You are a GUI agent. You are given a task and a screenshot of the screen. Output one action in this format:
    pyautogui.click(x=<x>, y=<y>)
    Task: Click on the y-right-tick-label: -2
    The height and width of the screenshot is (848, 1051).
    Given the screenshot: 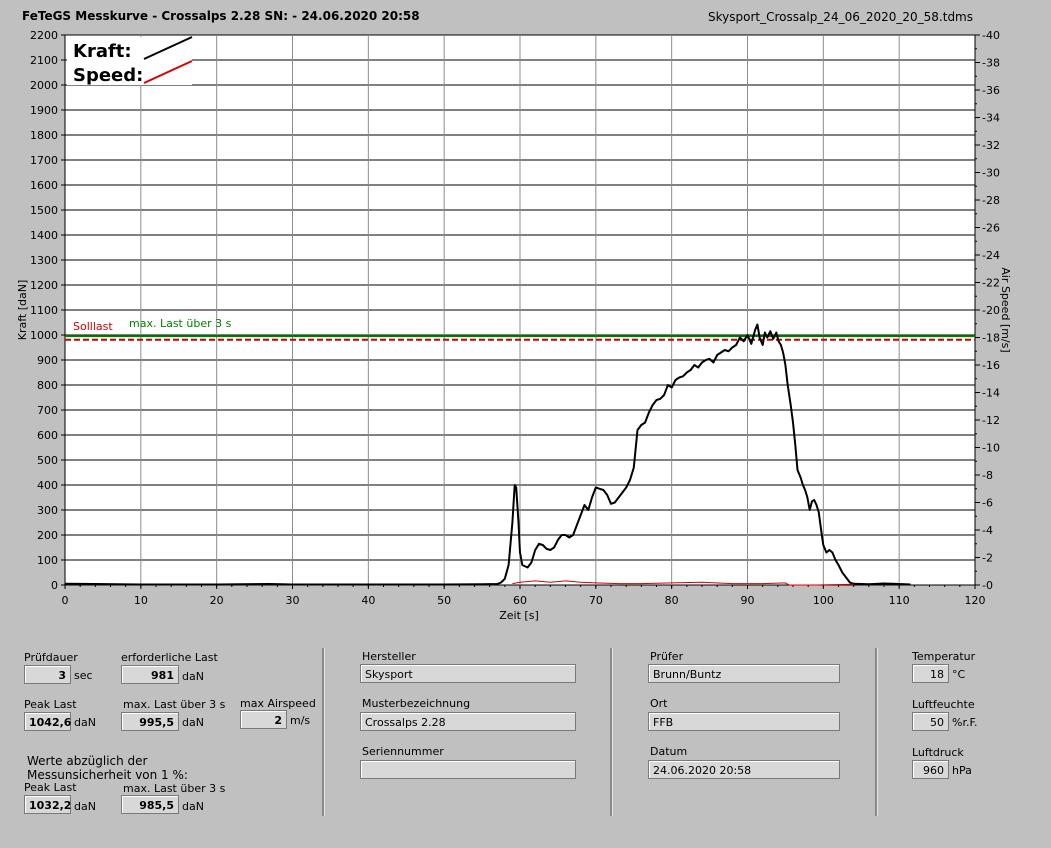 What is the action you would take?
    pyautogui.click(x=987, y=558)
    